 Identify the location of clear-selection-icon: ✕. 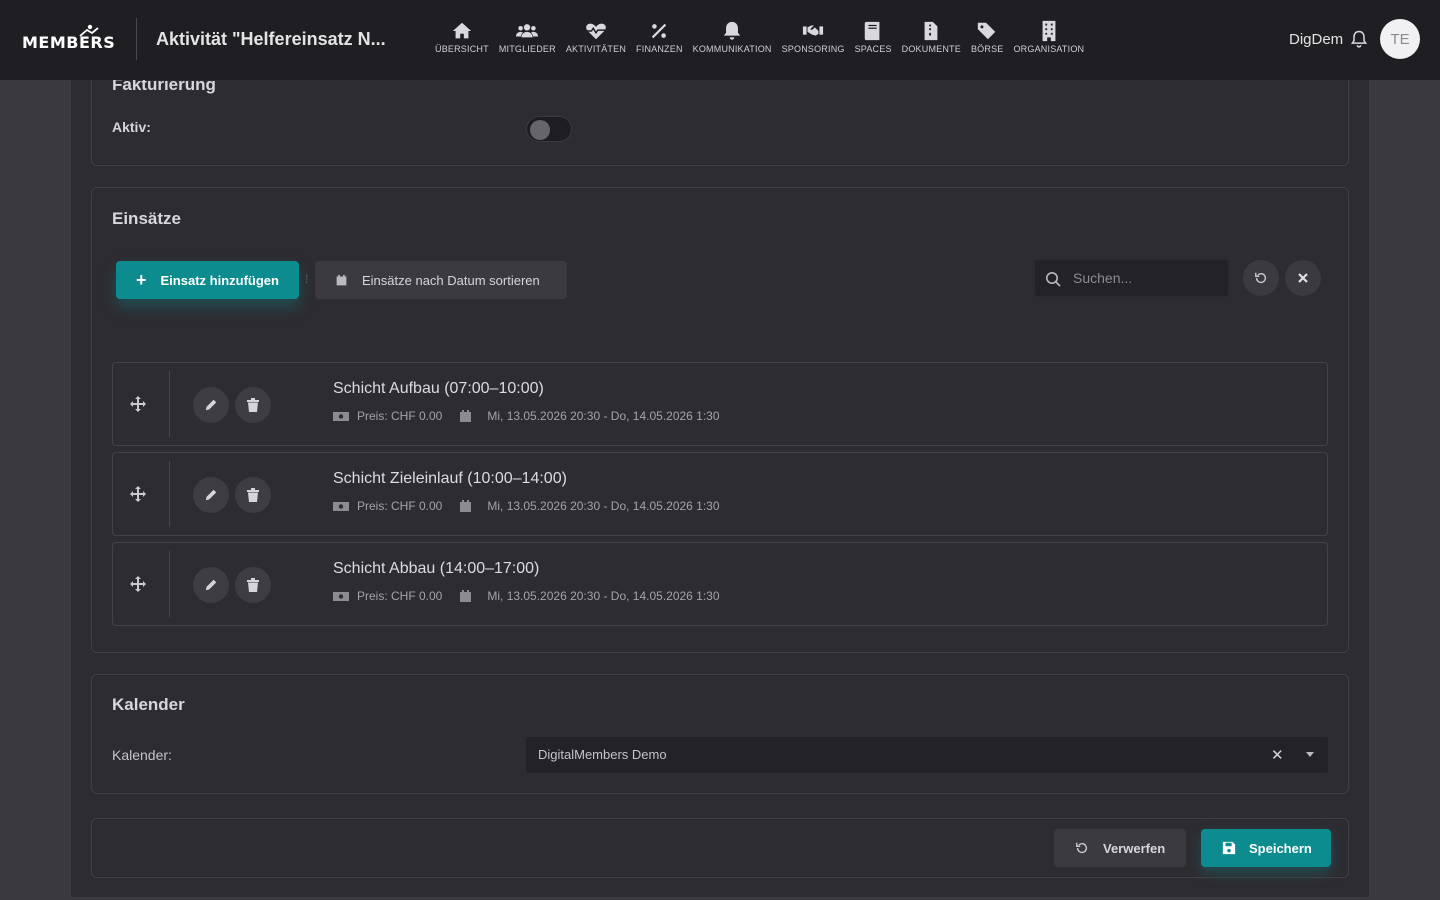
(1277, 755).